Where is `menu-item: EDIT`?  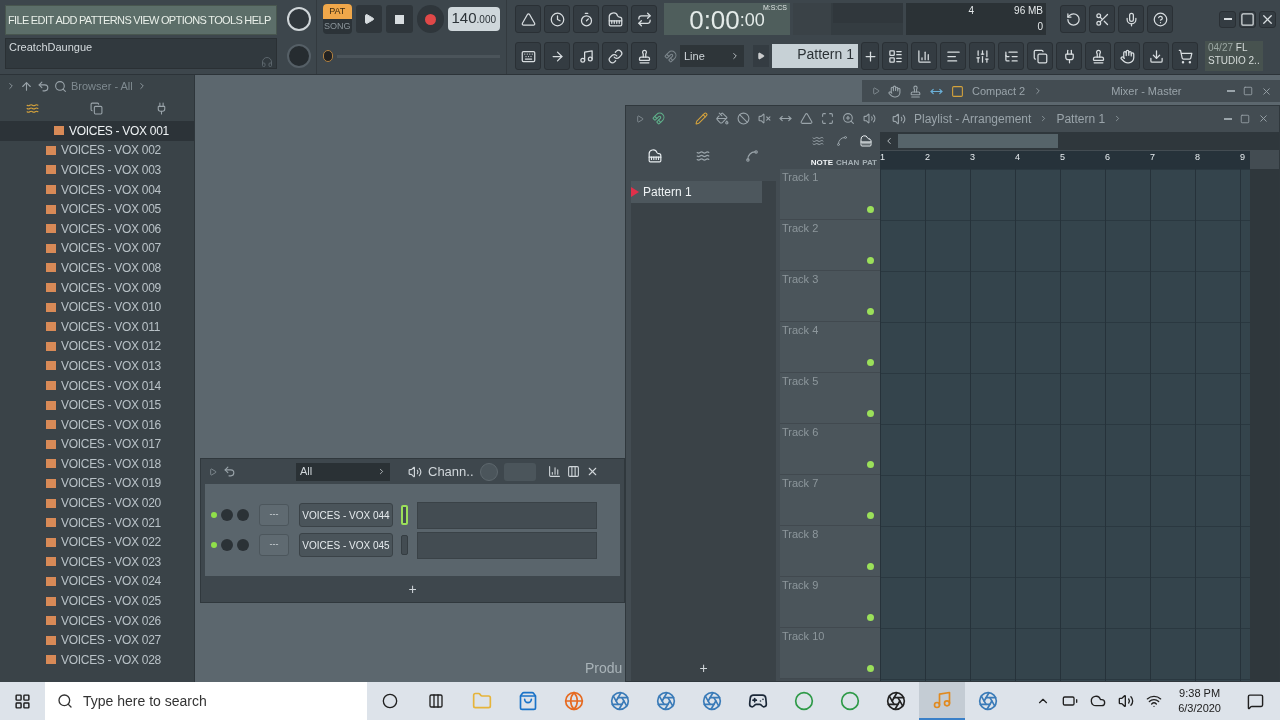
menu-item: EDIT is located at coordinates (42, 20).